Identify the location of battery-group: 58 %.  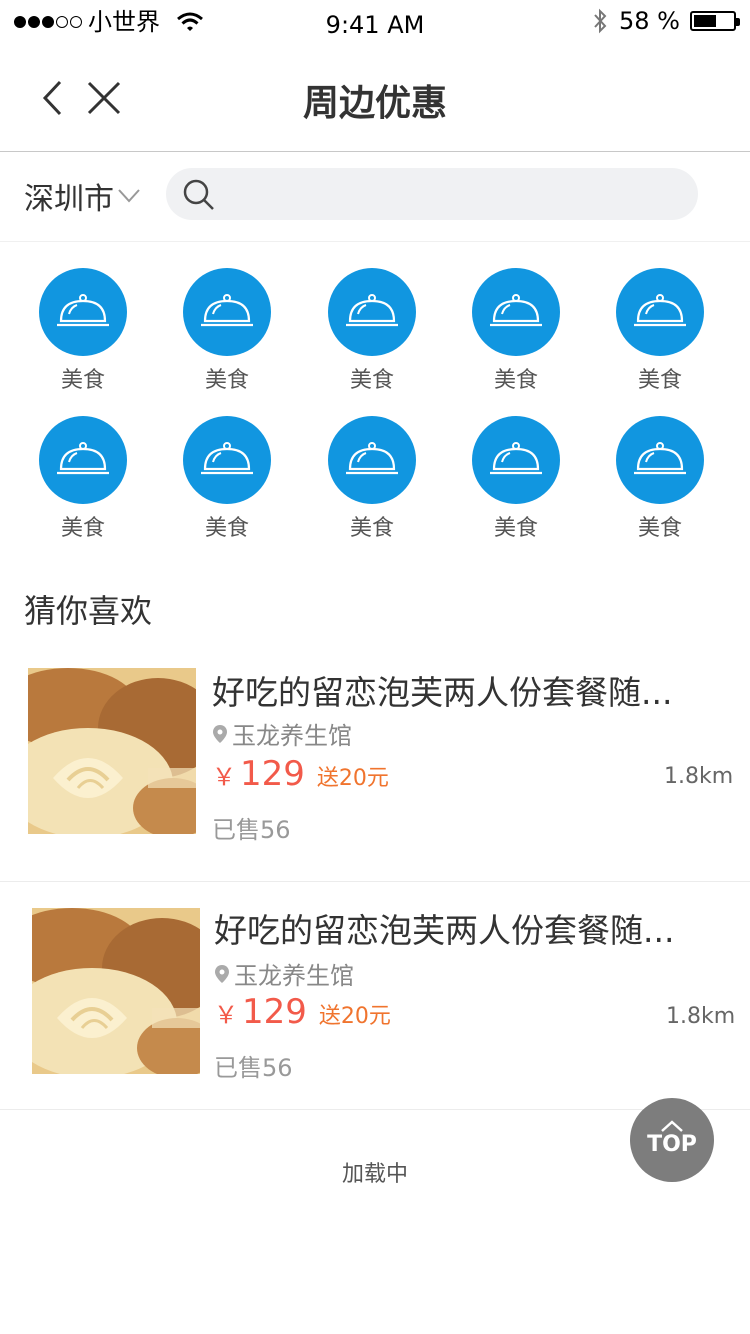
(665, 21).